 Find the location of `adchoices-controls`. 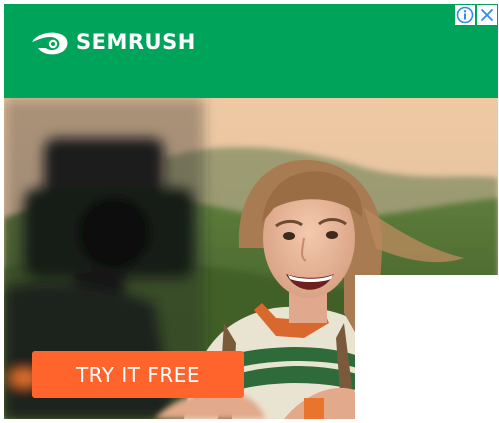

adchoices-controls is located at coordinates (476, 15).